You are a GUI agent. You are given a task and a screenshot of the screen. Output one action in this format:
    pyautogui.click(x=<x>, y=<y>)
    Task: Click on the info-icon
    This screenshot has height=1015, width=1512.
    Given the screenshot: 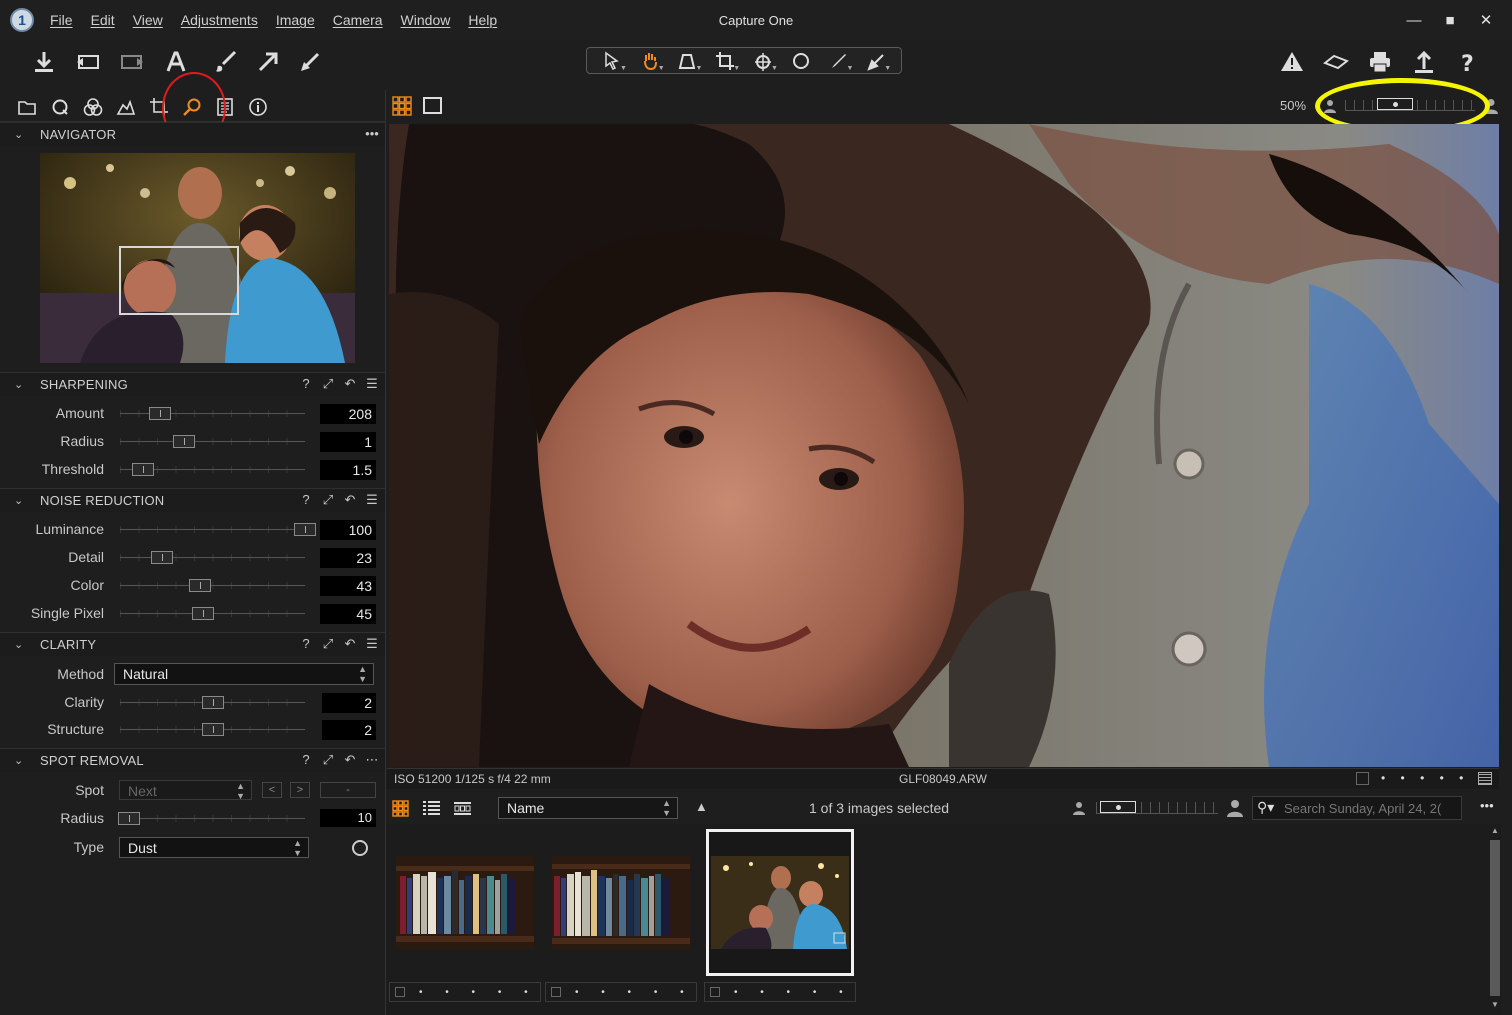 What is the action you would take?
    pyautogui.click(x=258, y=107)
    